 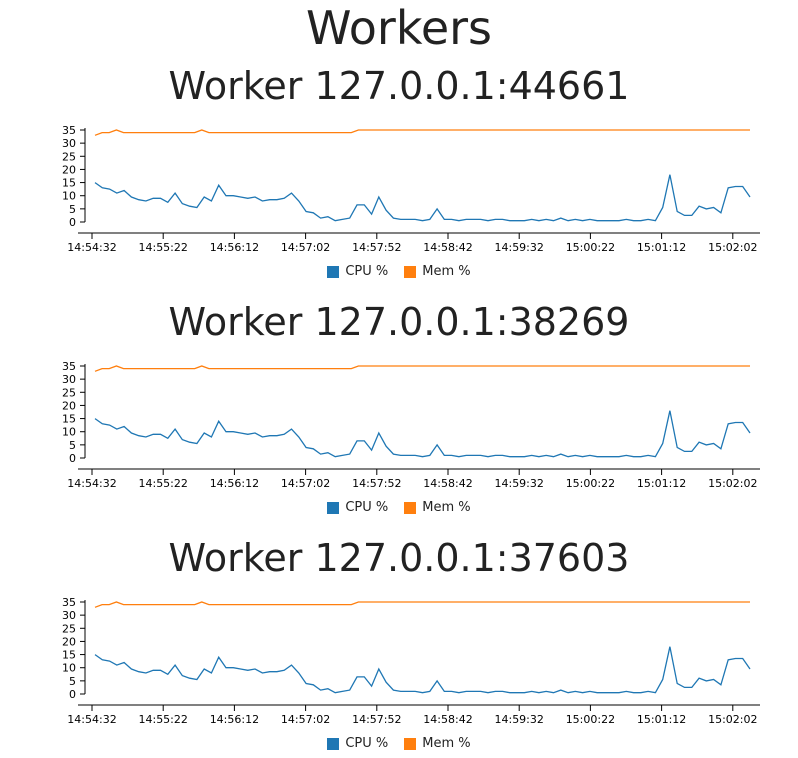 I want to click on worker-title: Worker 127.0.0.1:37603, so click(x=399, y=558).